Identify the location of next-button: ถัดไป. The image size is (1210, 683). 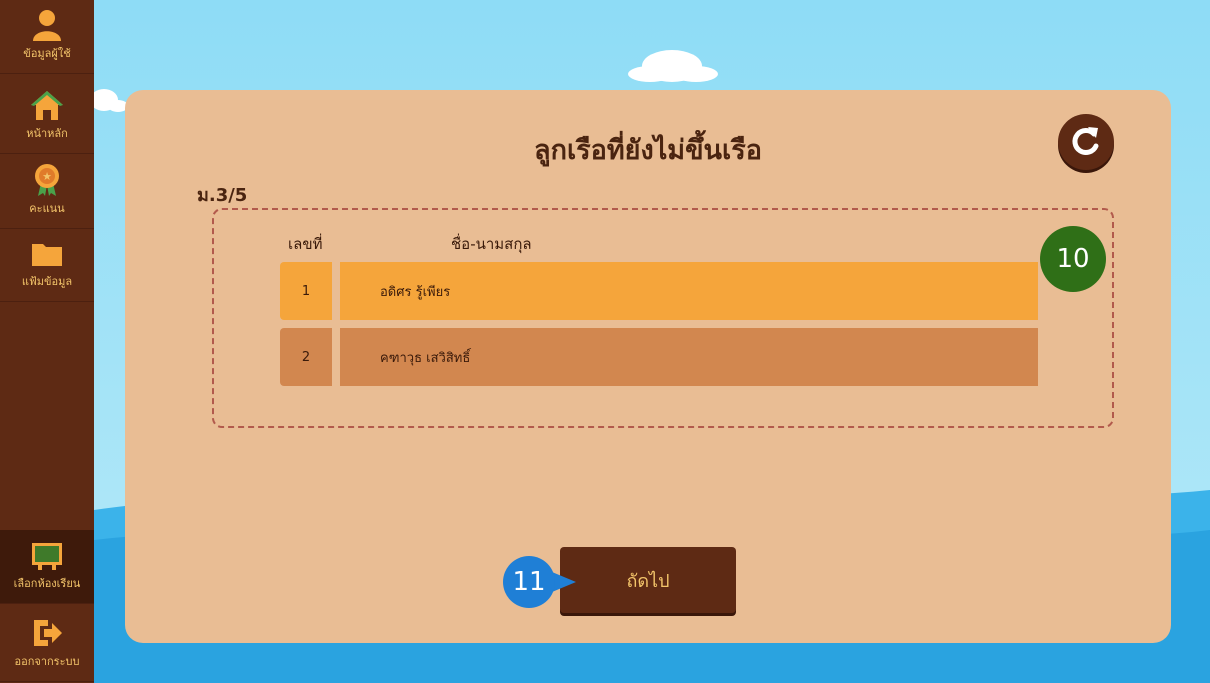
(648, 580).